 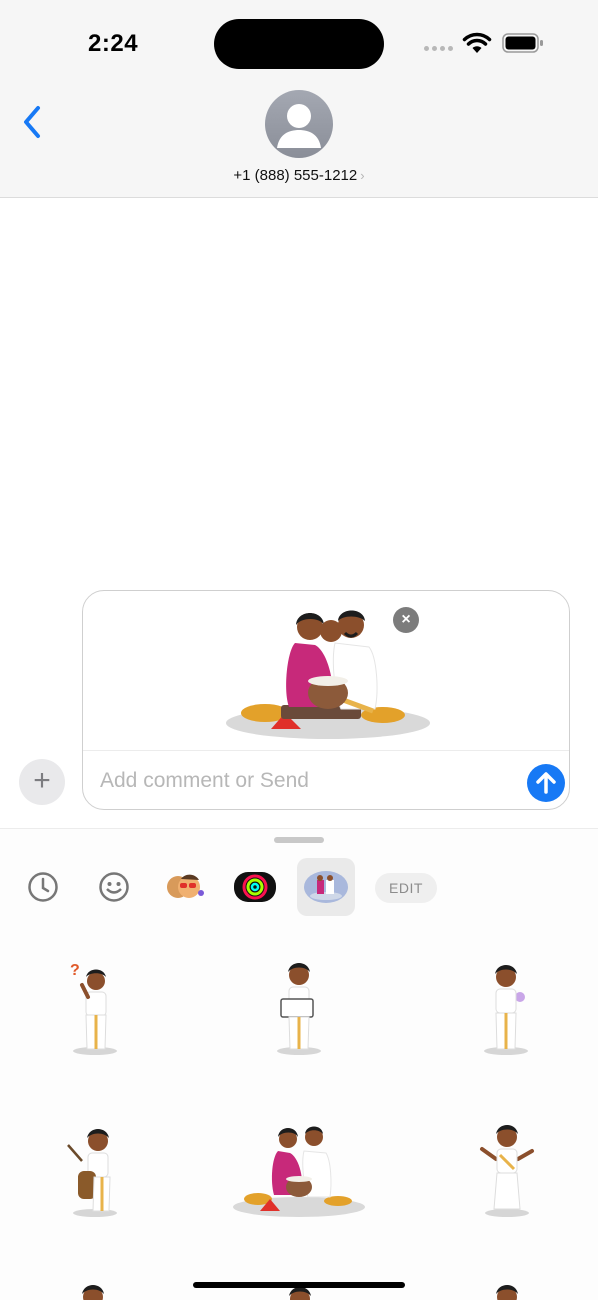 What do you see at coordinates (114, 887) in the screenshot?
I see `emoji-icon` at bounding box center [114, 887].